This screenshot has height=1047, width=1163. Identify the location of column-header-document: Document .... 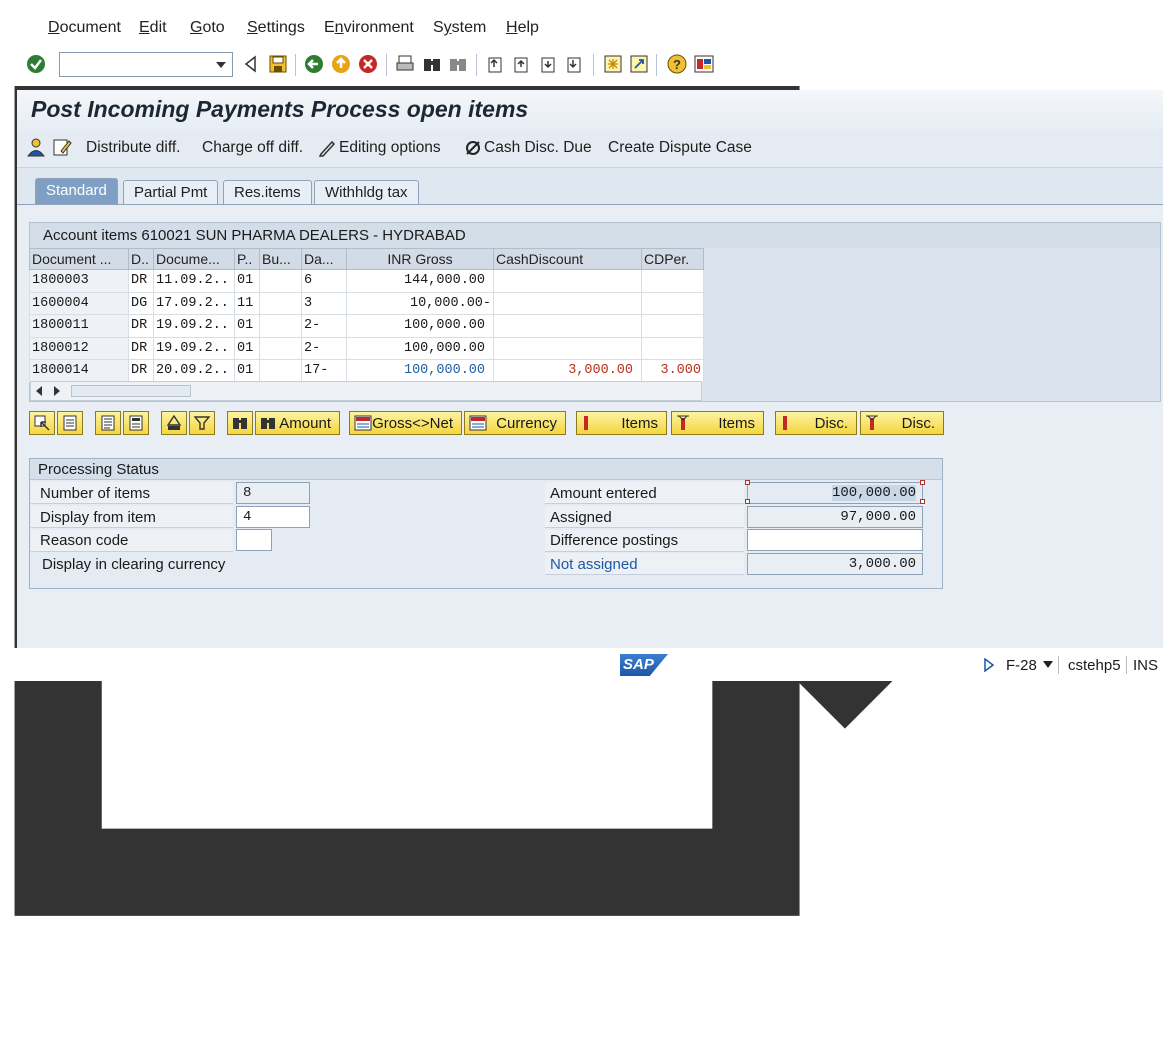
(79, 259).